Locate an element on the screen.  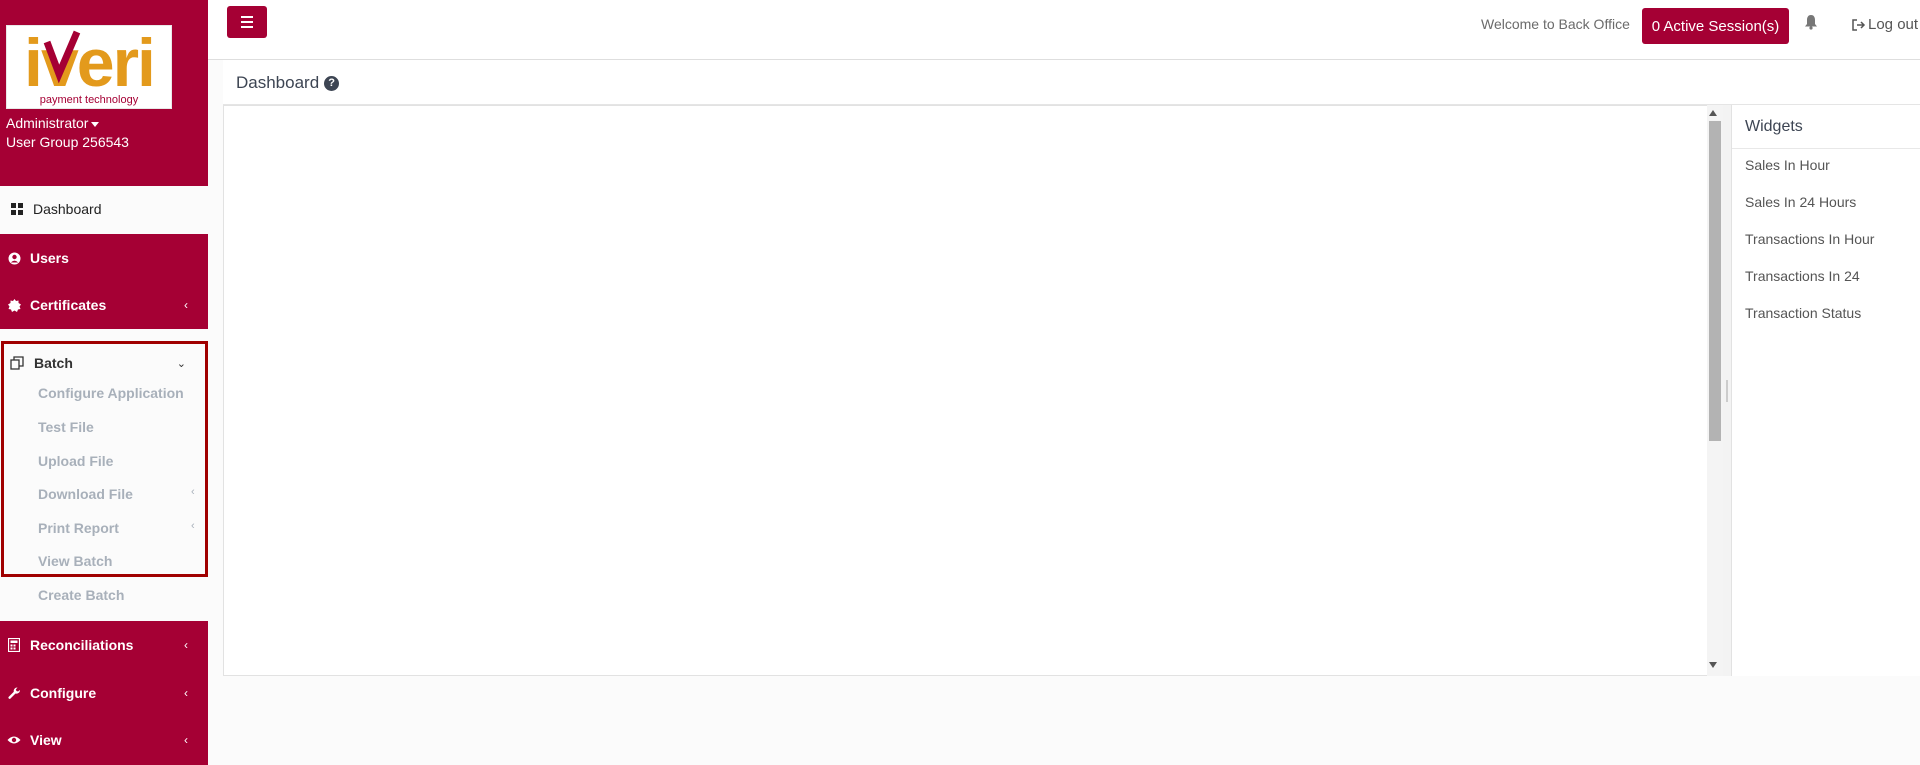
scroll-up-arrow-icon is located at coordinates (1713, 113).